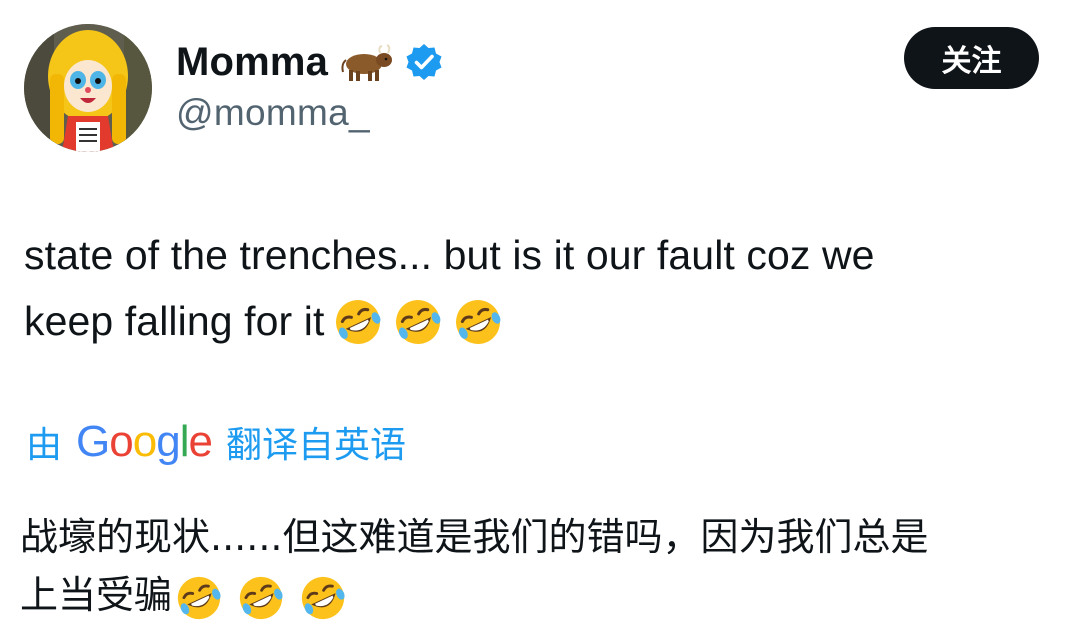  I want to click on avatar-cartoon-icon, so click(88, 88).